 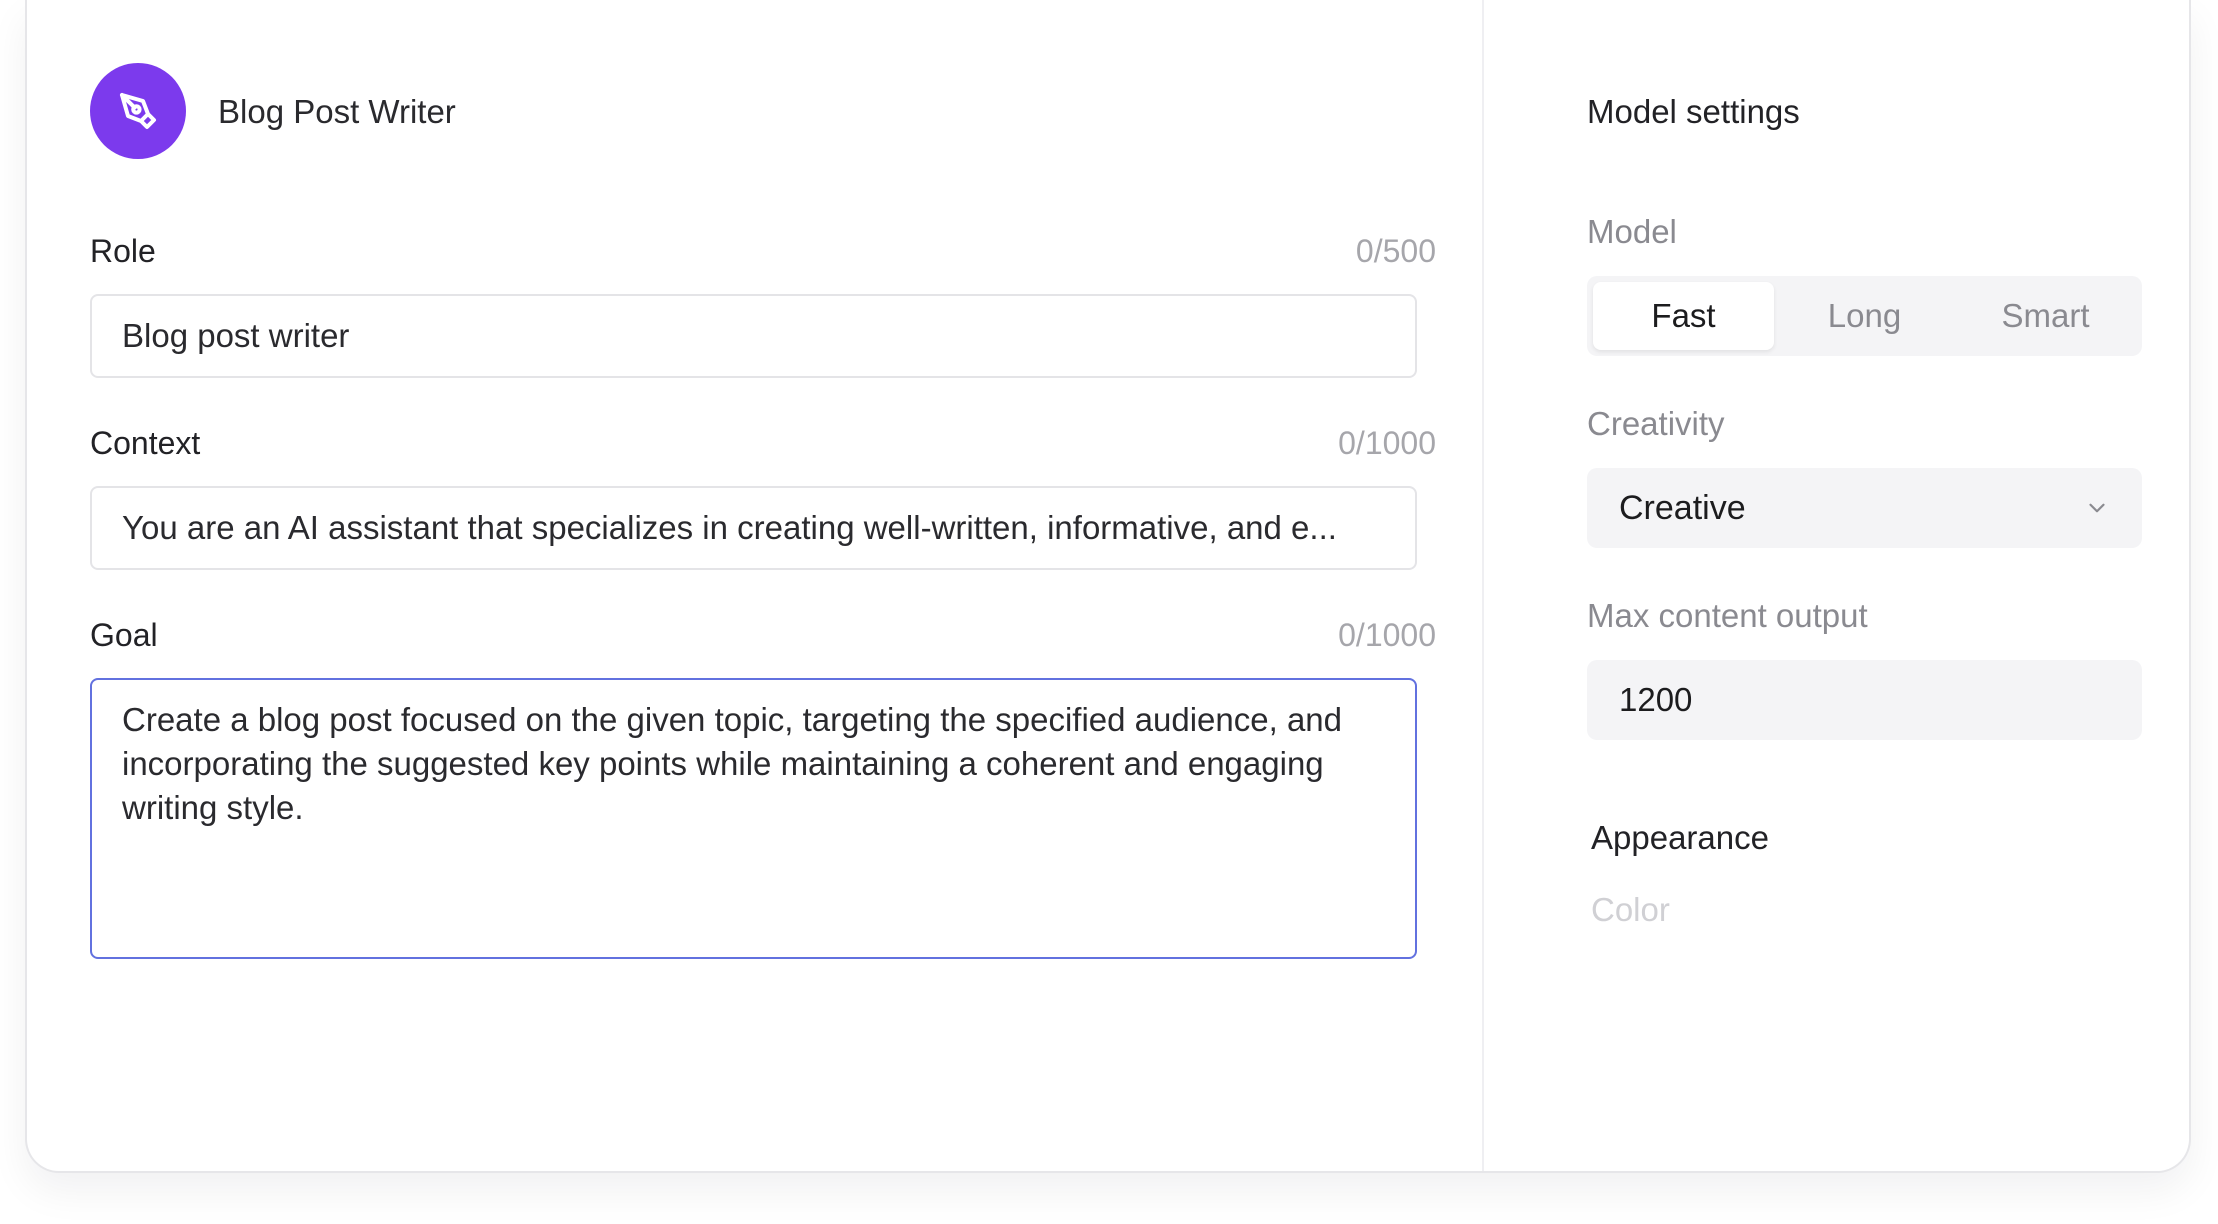 I want to click on model-option-long: Long, so click(x=1864, y=316).